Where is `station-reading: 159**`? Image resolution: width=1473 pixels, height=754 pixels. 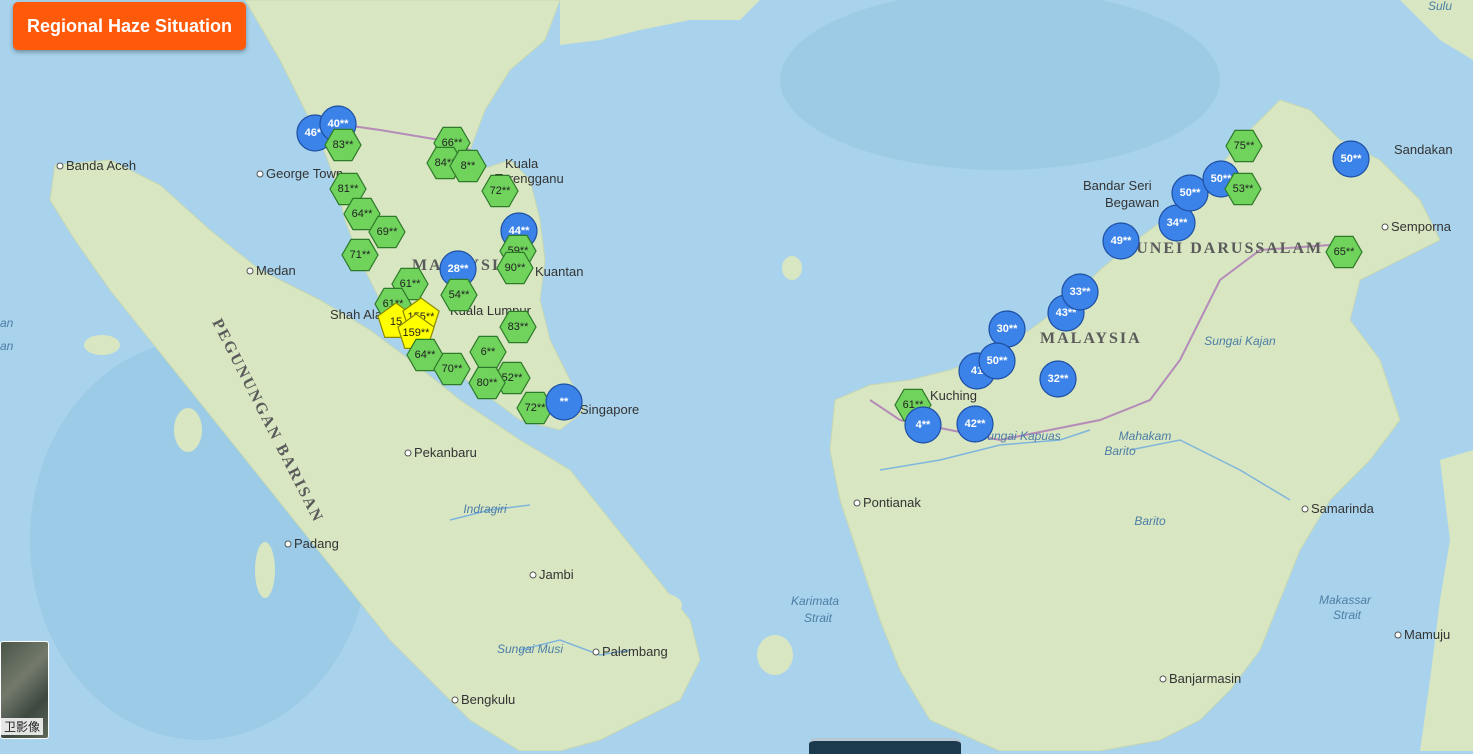 station-reading: 159** is located at coordinates (417, 333).